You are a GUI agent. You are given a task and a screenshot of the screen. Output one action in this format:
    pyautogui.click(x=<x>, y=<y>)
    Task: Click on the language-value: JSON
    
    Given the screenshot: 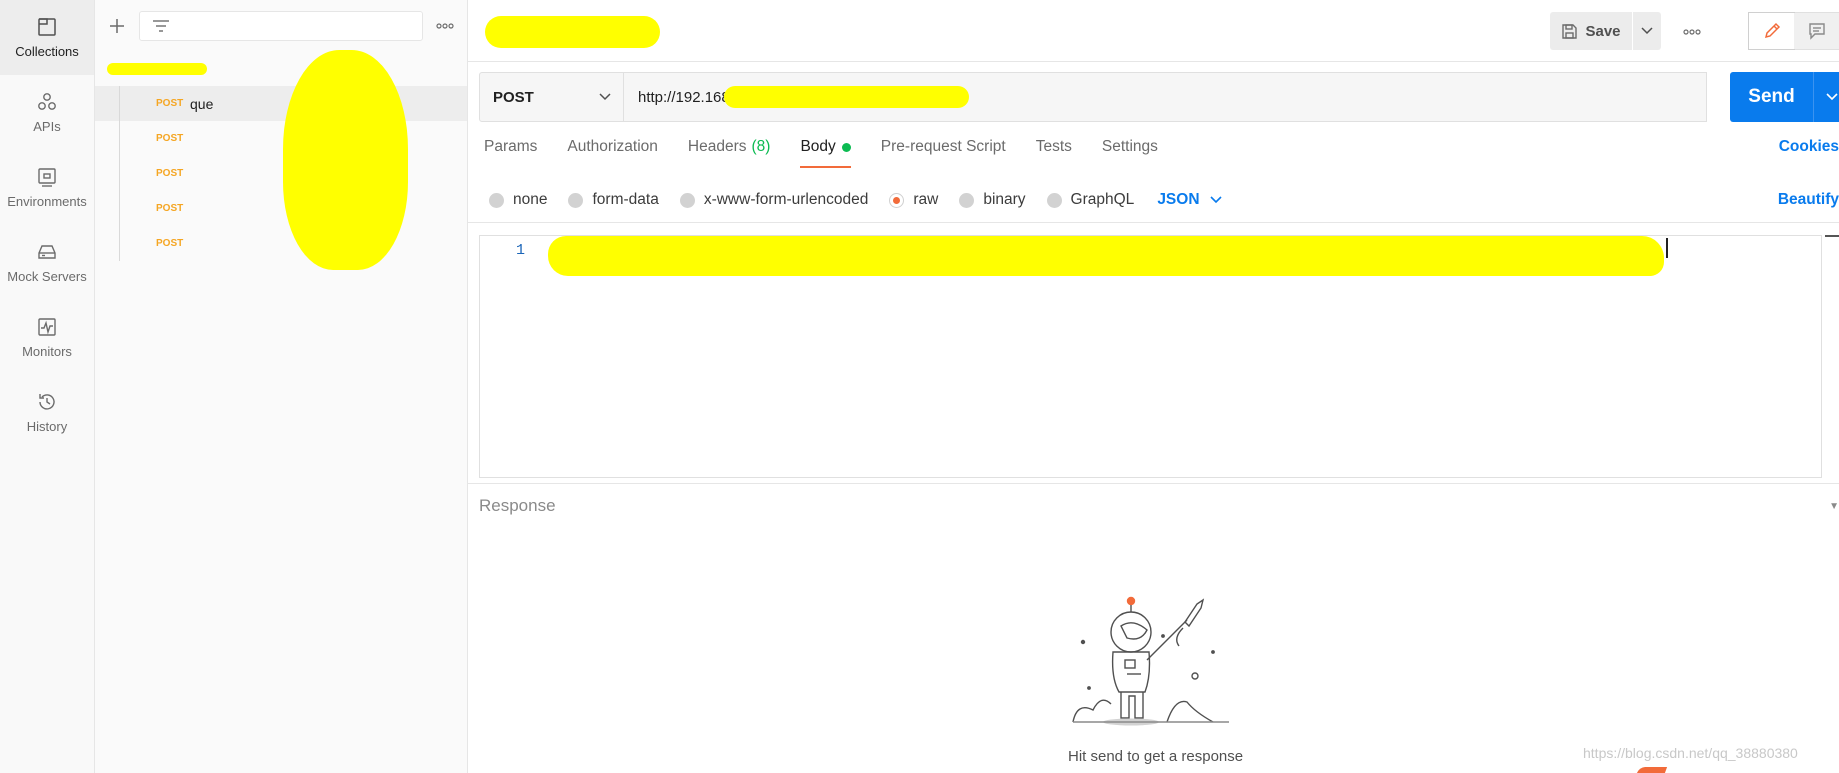 What is the action you would take?
    pyautogui.click(x=1178, y=199)
    